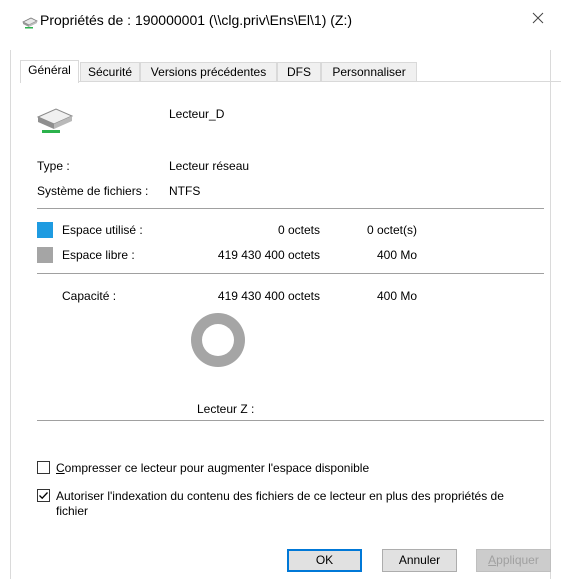  I want to click on cancel-button: Annuler, so click(419, 560).